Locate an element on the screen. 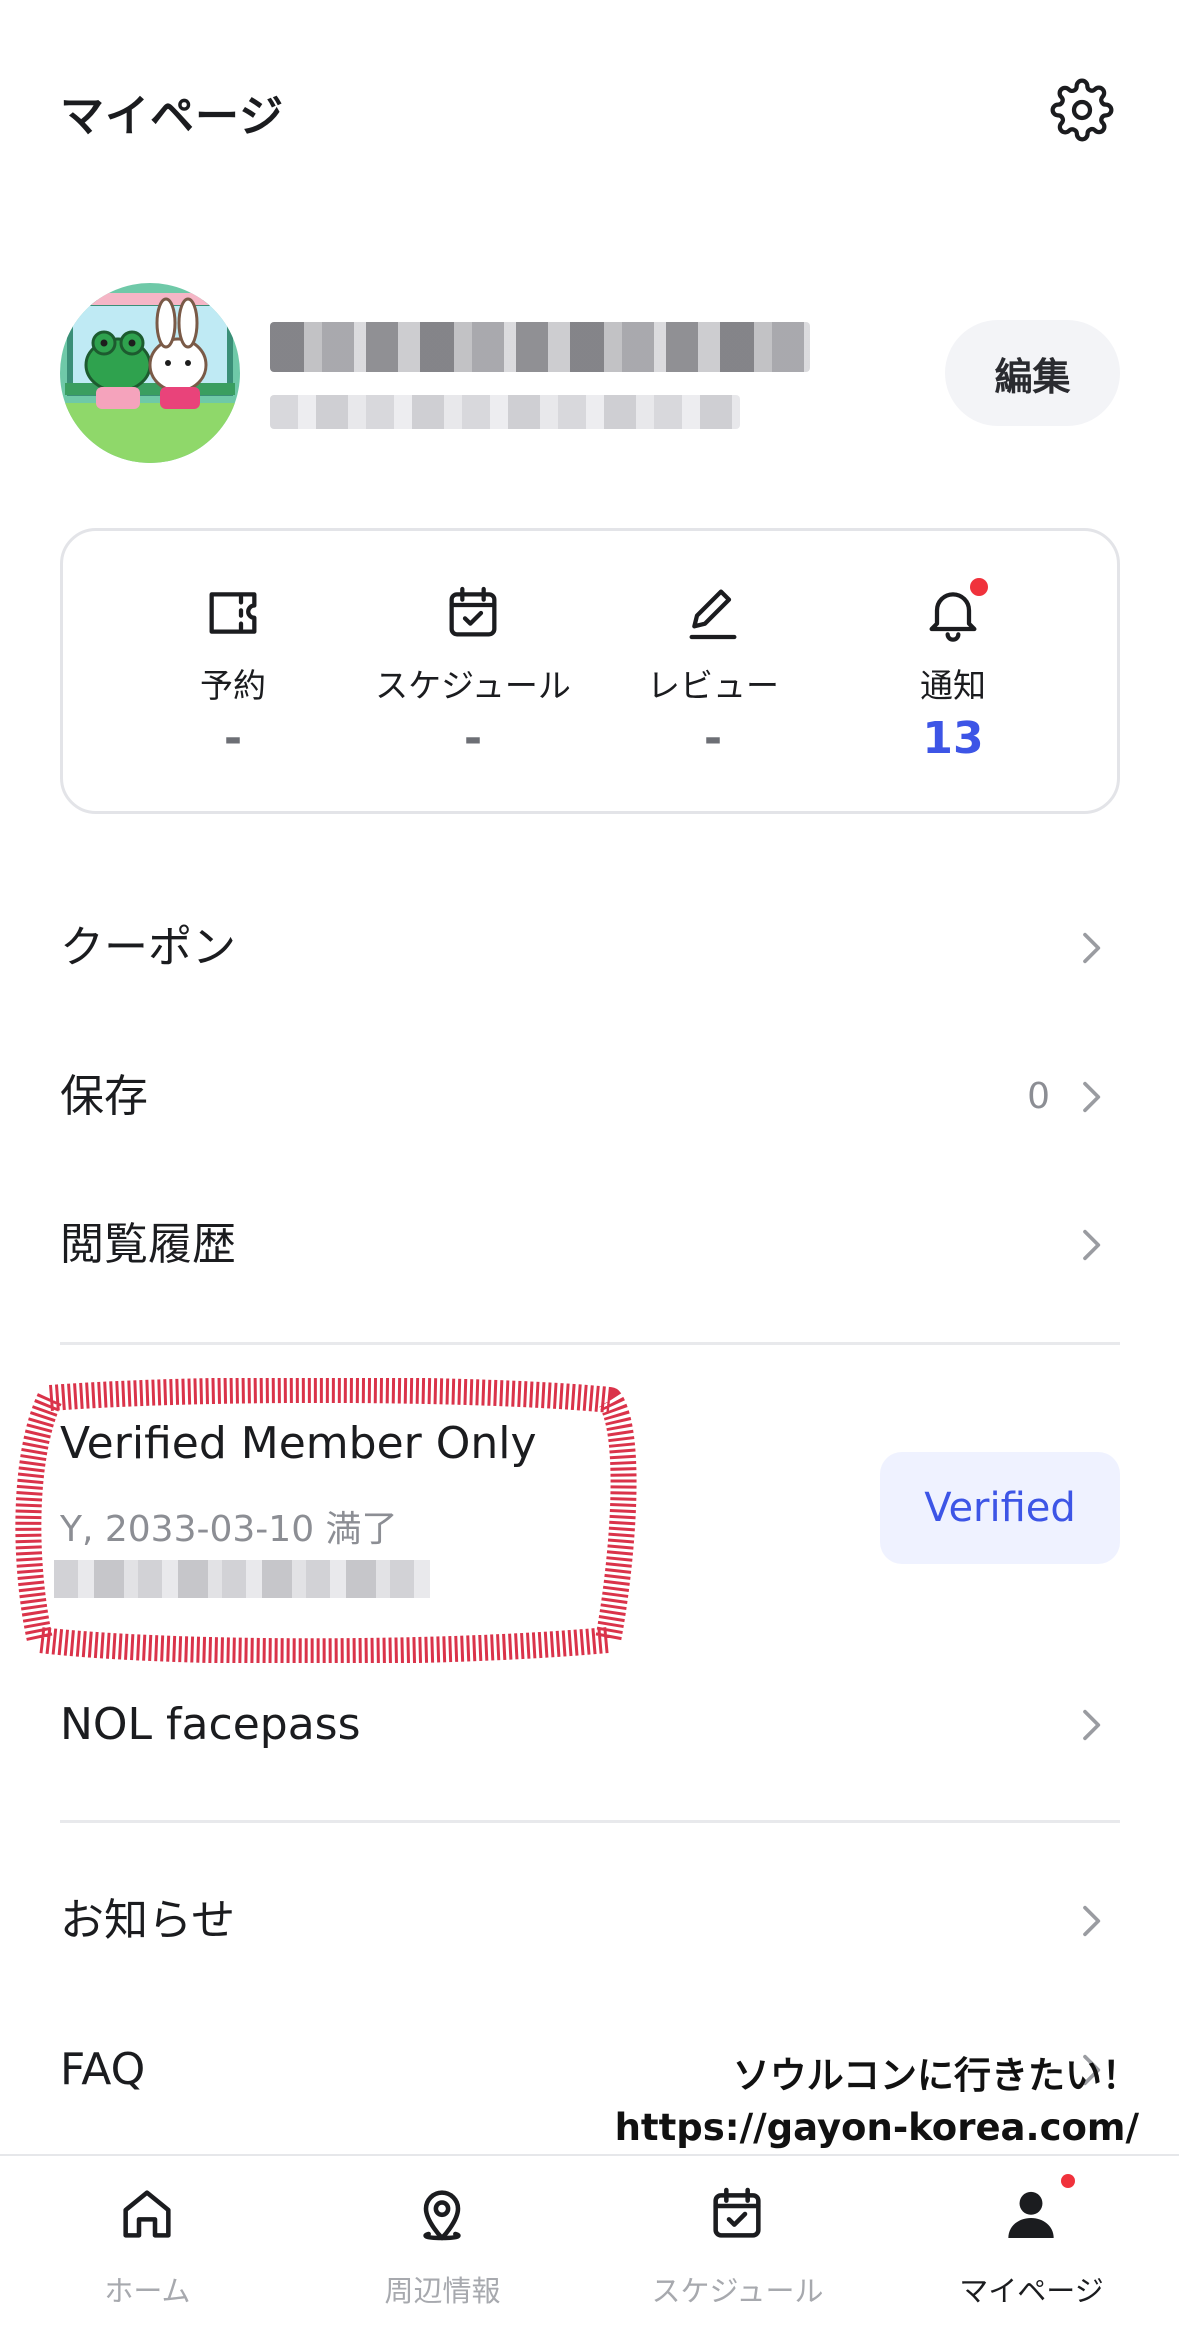 This screenshot has height=2340, width=1179. home-icon is located at coordinates (147, 2214).